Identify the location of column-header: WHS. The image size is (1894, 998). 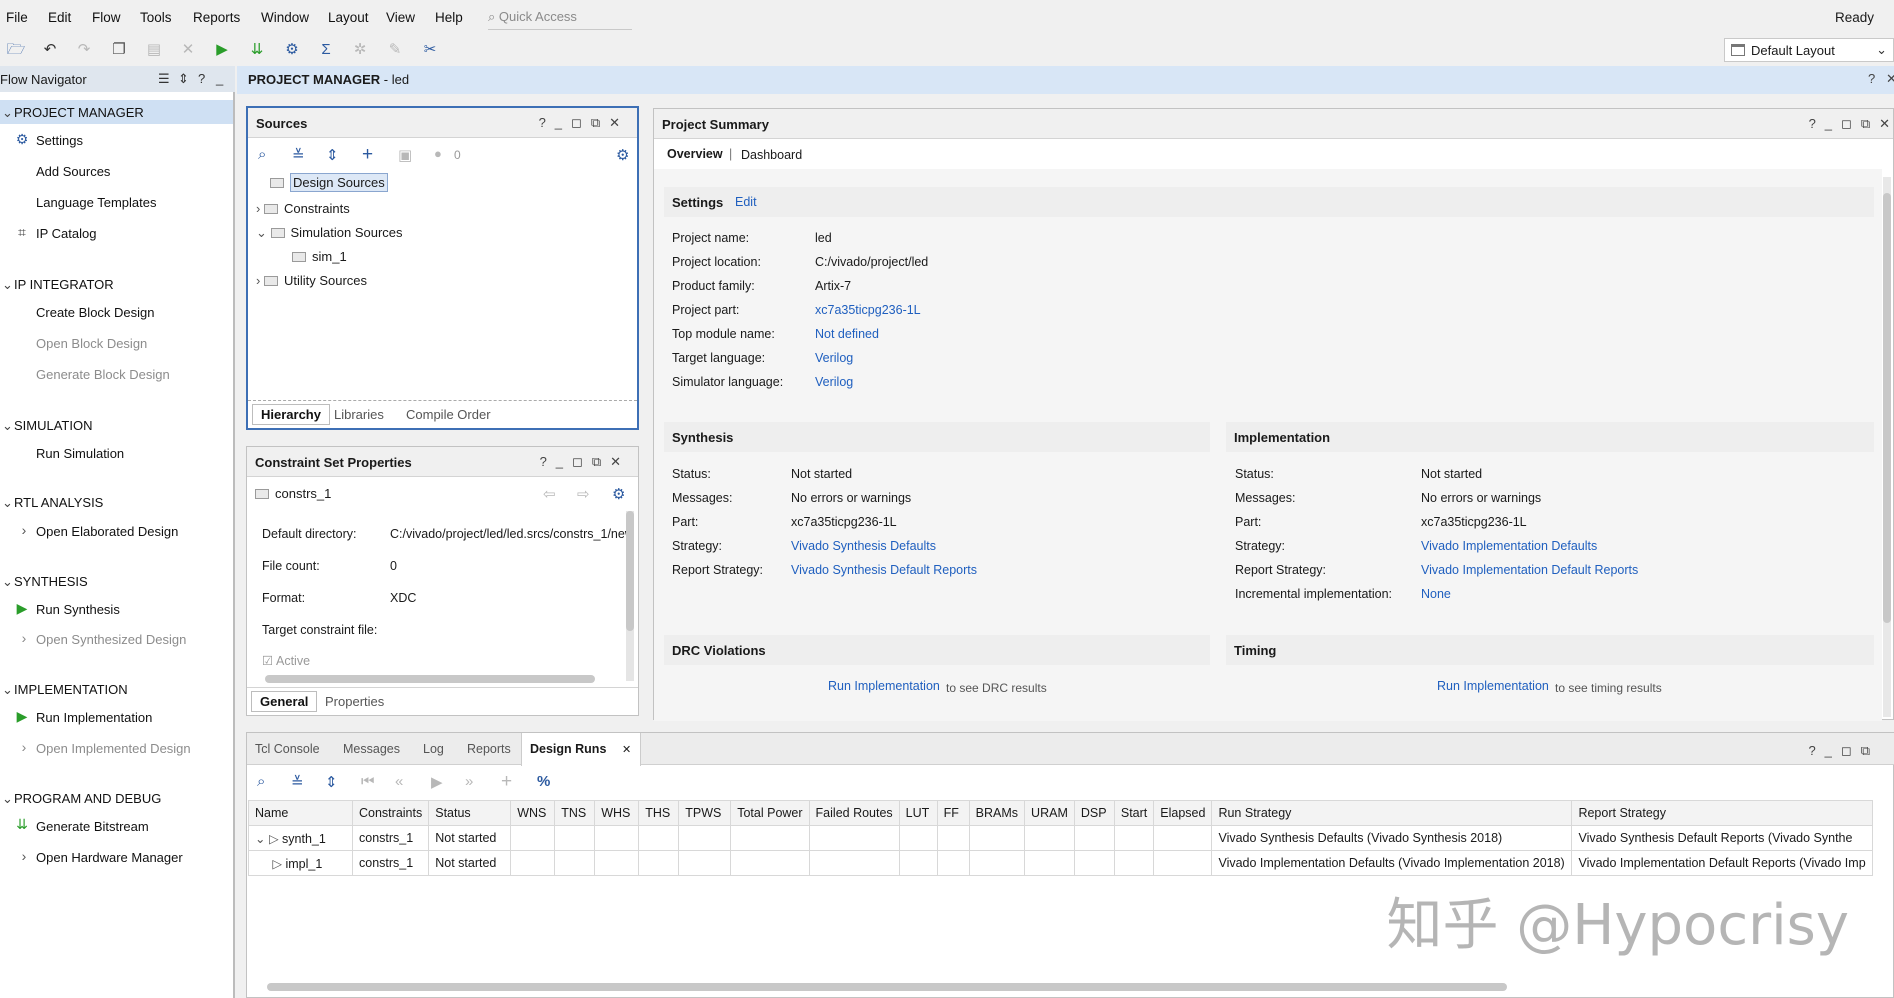
(617, 813).